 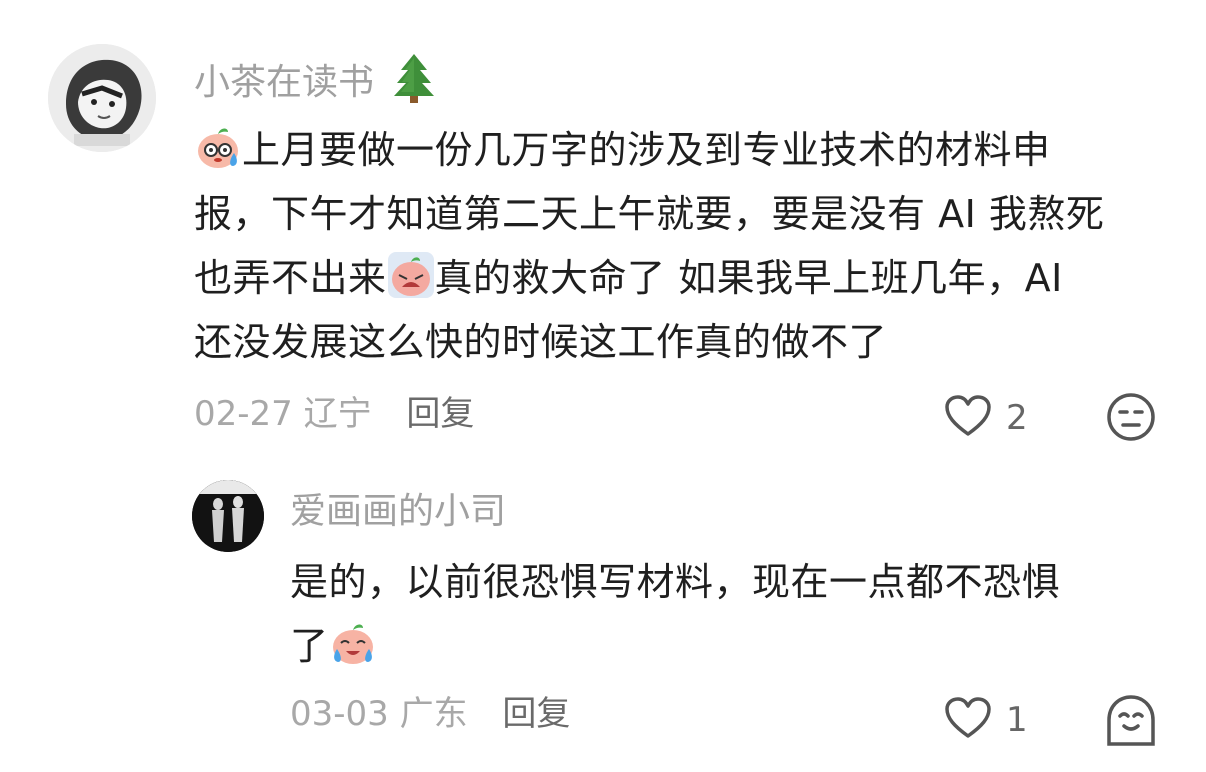 What do you see at coordinates (1131, 720) in the screenshot?
I see `drooling-face-icon` at bounding box center [1131, 720].